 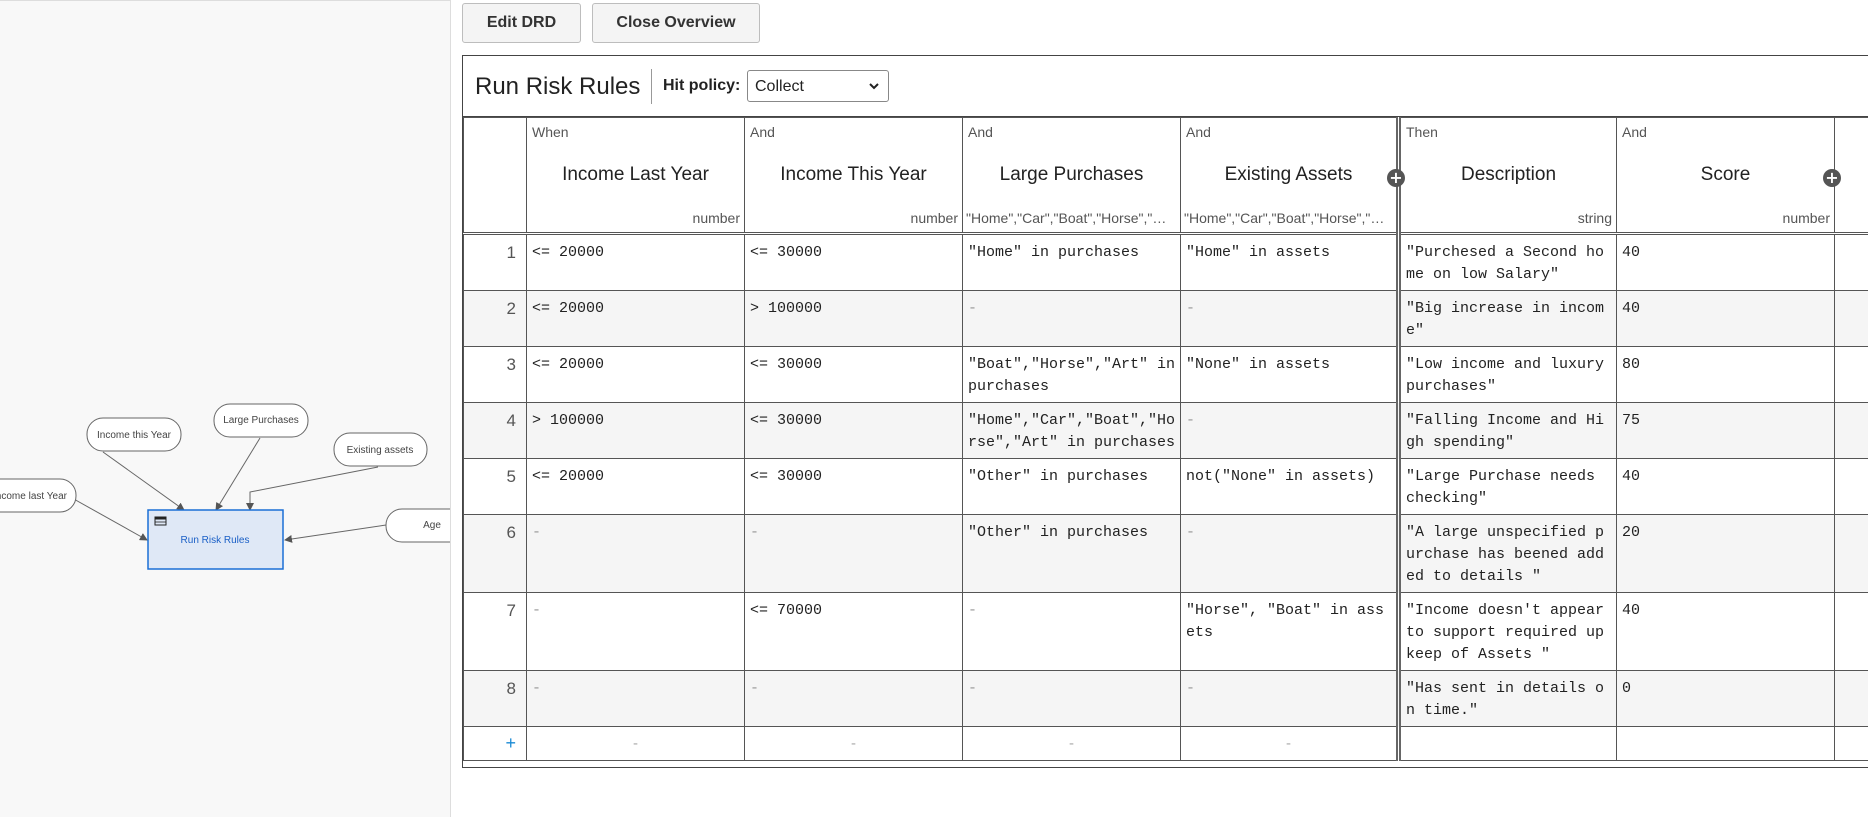 I want to click on rule-number: 7, so click(x=495, y=632).